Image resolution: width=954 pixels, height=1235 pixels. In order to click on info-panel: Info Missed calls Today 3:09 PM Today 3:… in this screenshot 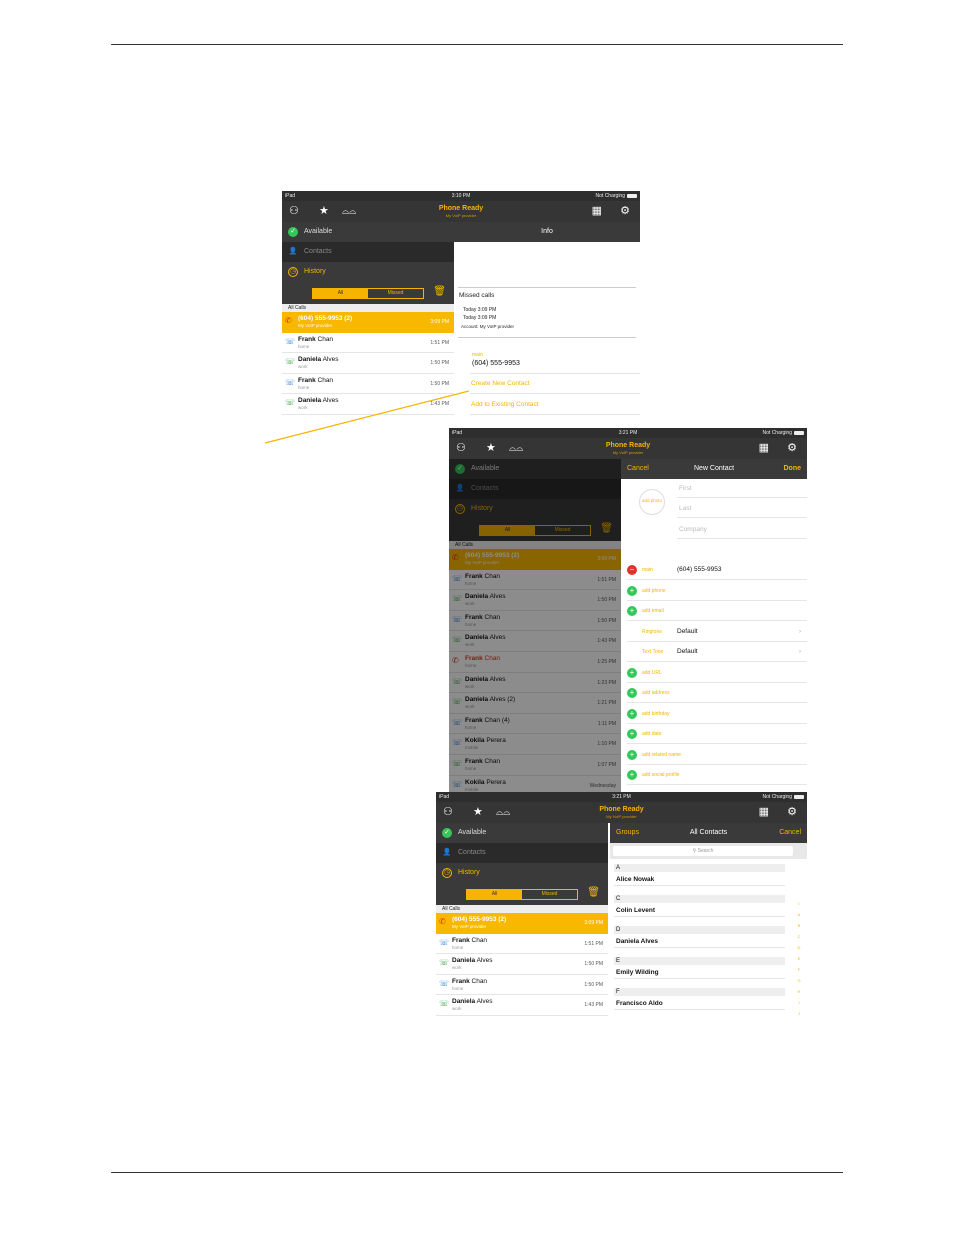, I will do `click(547, 321)`.